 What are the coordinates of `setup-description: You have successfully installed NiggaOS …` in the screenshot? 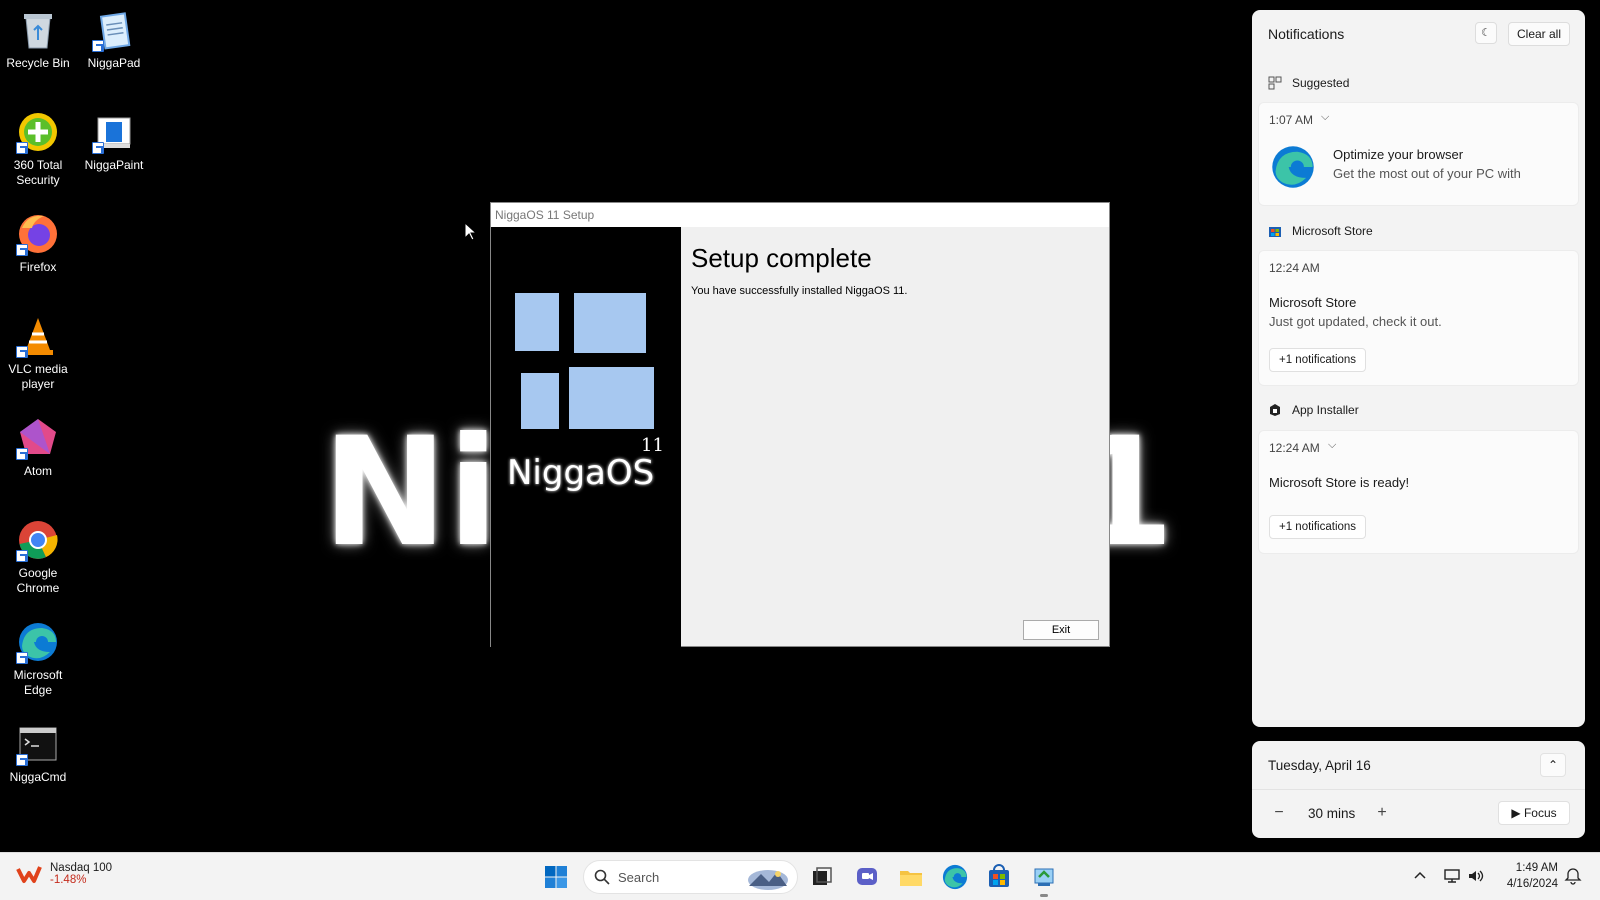 It's located at (799, 291).